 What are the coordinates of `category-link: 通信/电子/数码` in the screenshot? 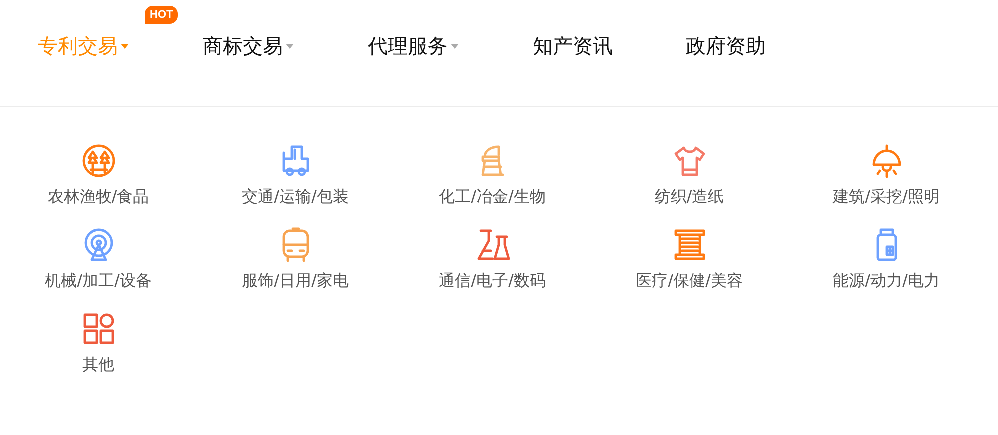 It's located at (492, 281).